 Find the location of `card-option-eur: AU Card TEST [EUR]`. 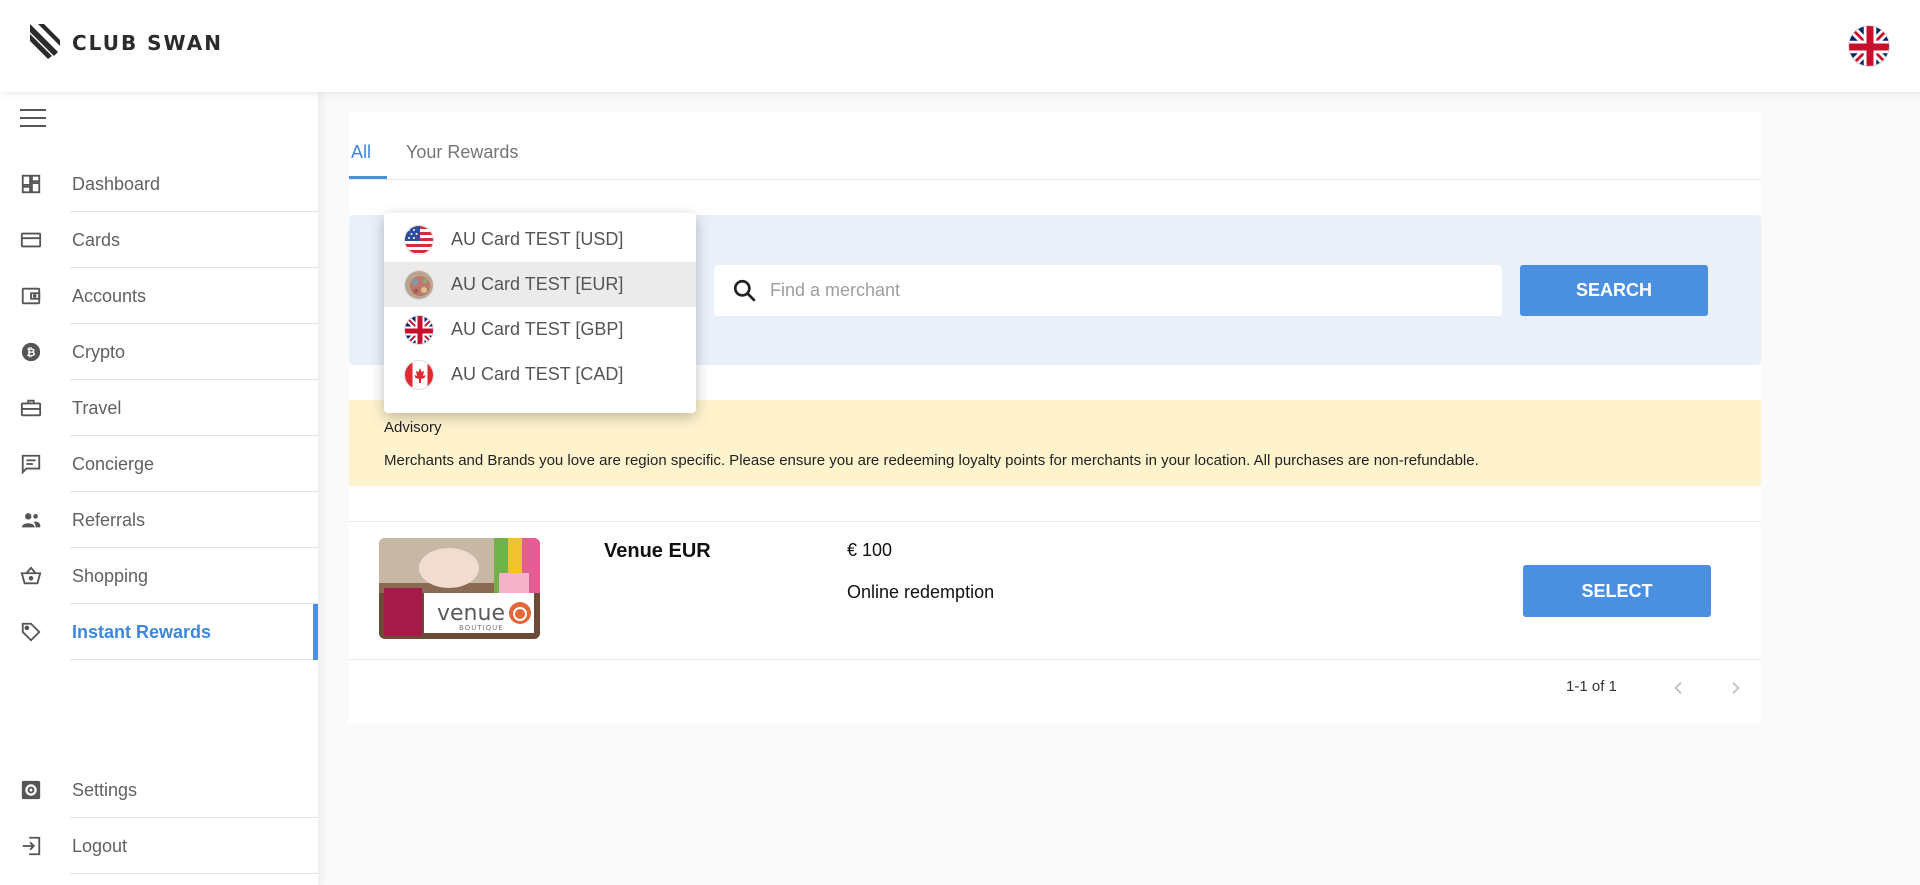

card-option-eur: AU Card TEST [EUR] is located at coordinates (540, 284).